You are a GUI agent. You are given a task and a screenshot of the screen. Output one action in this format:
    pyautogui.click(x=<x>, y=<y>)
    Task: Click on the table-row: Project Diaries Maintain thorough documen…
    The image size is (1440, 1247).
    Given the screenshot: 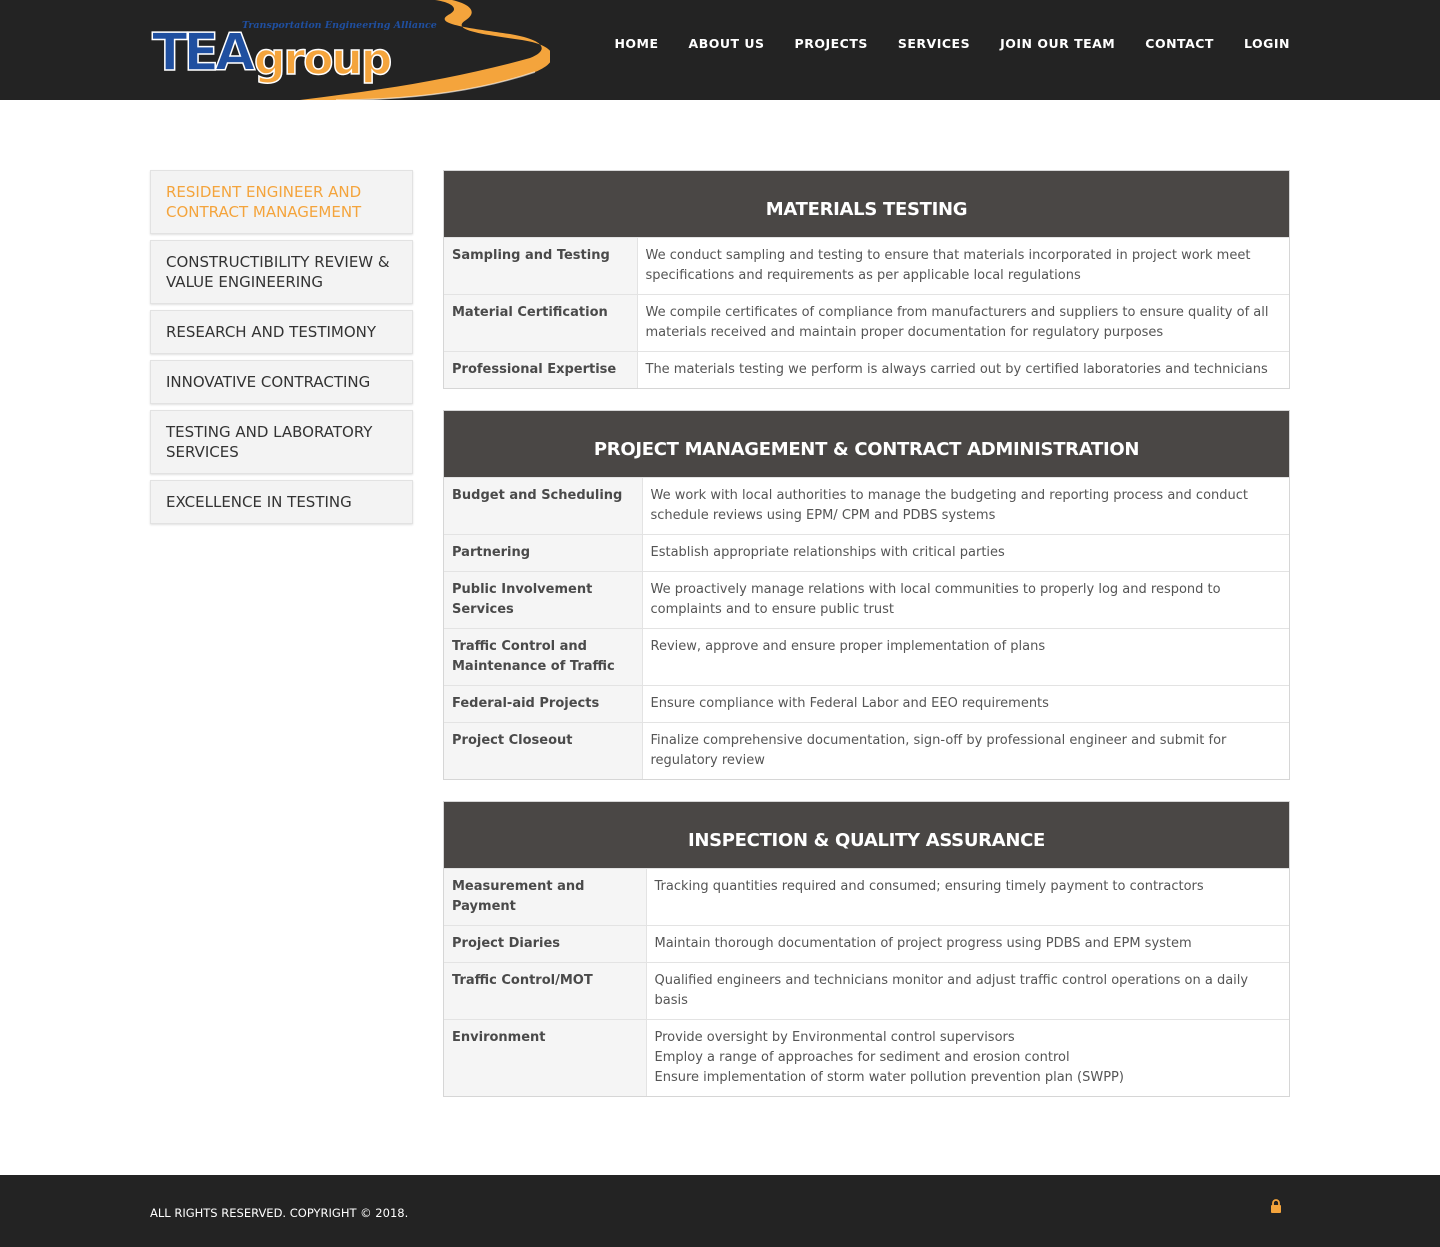 What is the action you would take?
    pyautogui.click(x=866, y=944)
    